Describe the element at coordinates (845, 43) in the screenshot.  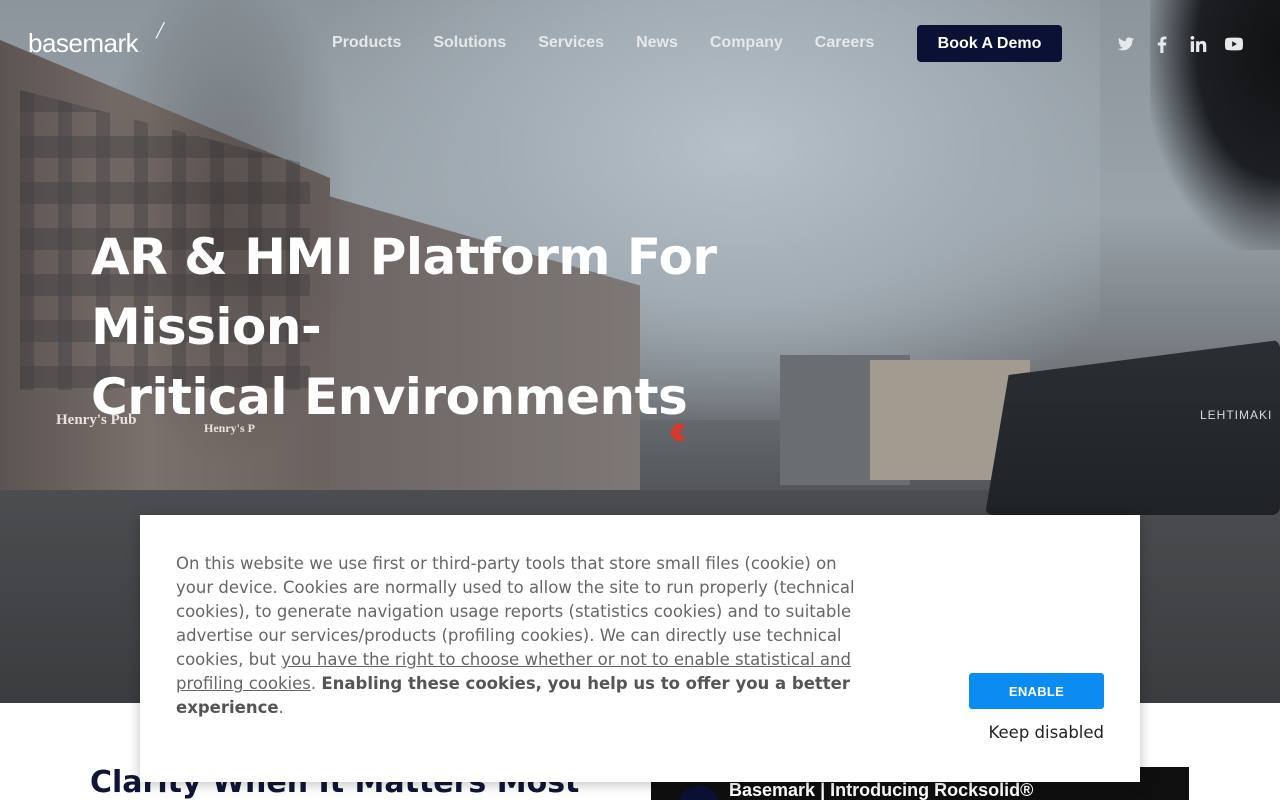
I see `nav-item-careers: Careers` at that location.